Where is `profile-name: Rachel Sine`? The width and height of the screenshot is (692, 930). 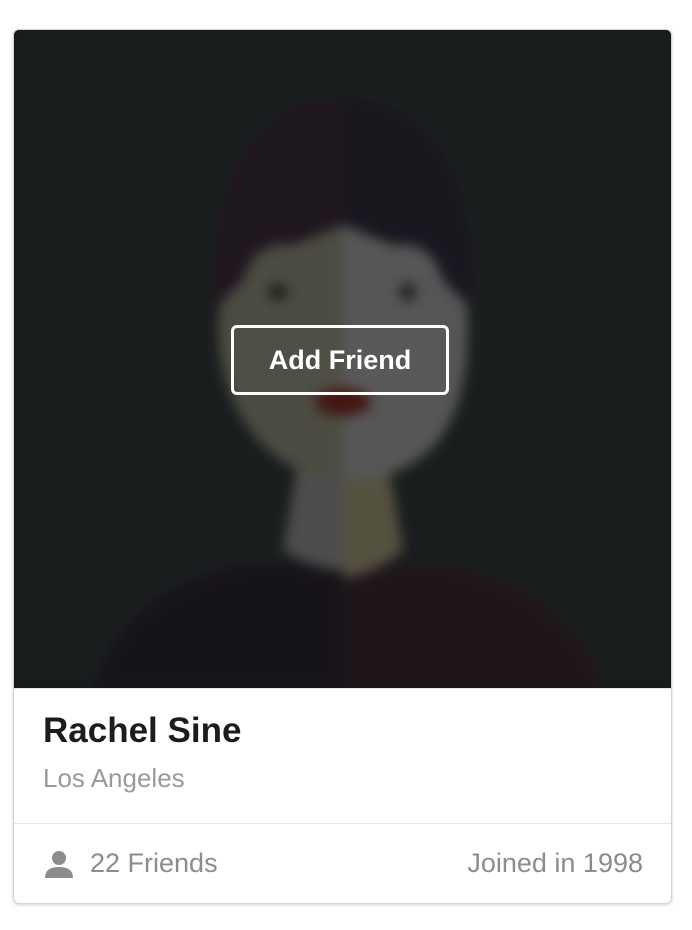 profile-name: Rachel Sine is located at coordinates (142, 730).